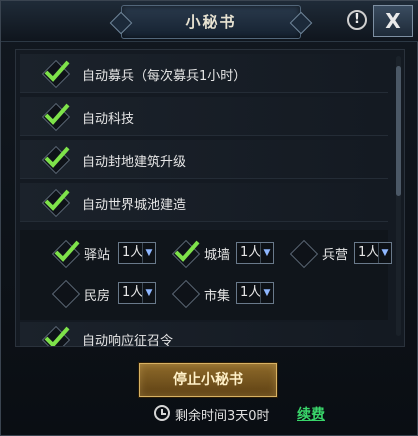 This screenshot has width=418, height=436. Describe the element at coordinates (97, 255) in the screenshot. I see `building-label: 驿站` at that location.